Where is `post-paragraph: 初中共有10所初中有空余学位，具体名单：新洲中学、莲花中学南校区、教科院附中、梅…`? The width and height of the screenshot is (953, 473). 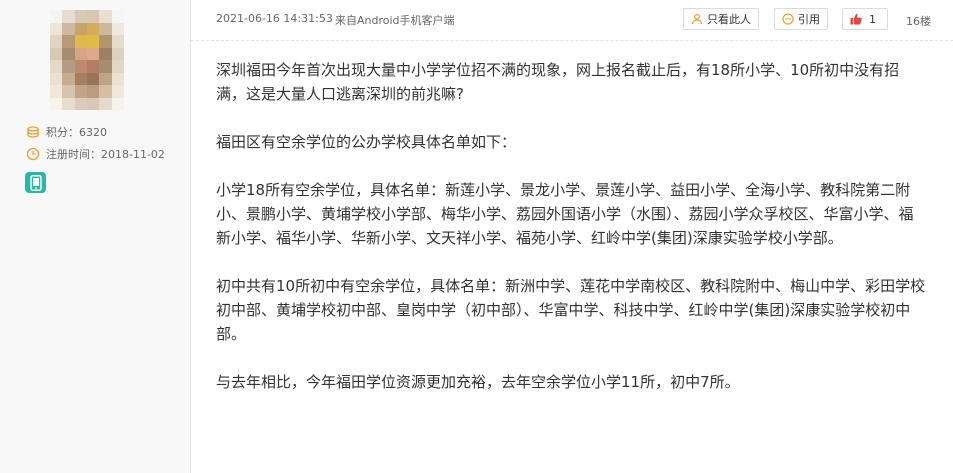
post-paragraph: 初中共有10所初中有空余学位，具体名单：新洲中学、莲花中学南校区、教科院附中、梅… is located at coordinates (571, 310).